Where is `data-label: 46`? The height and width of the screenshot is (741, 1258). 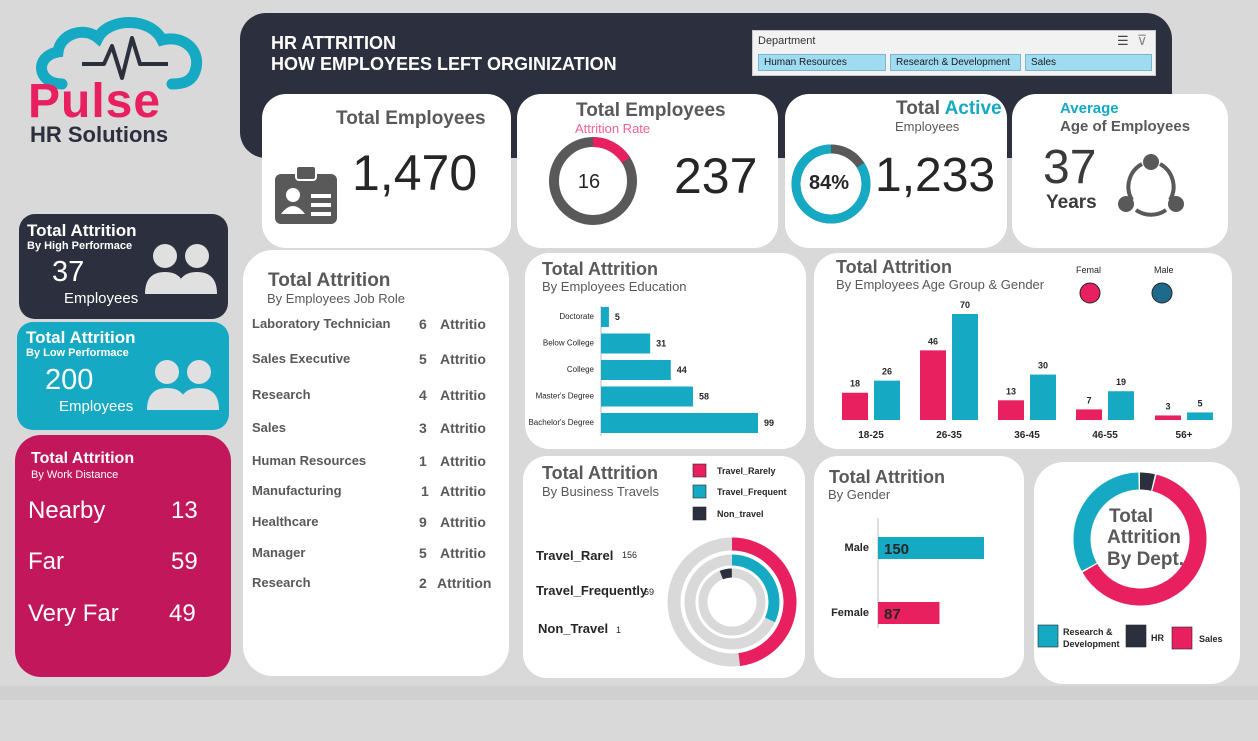 data-label: 46 is located at coordinates (933, 341).